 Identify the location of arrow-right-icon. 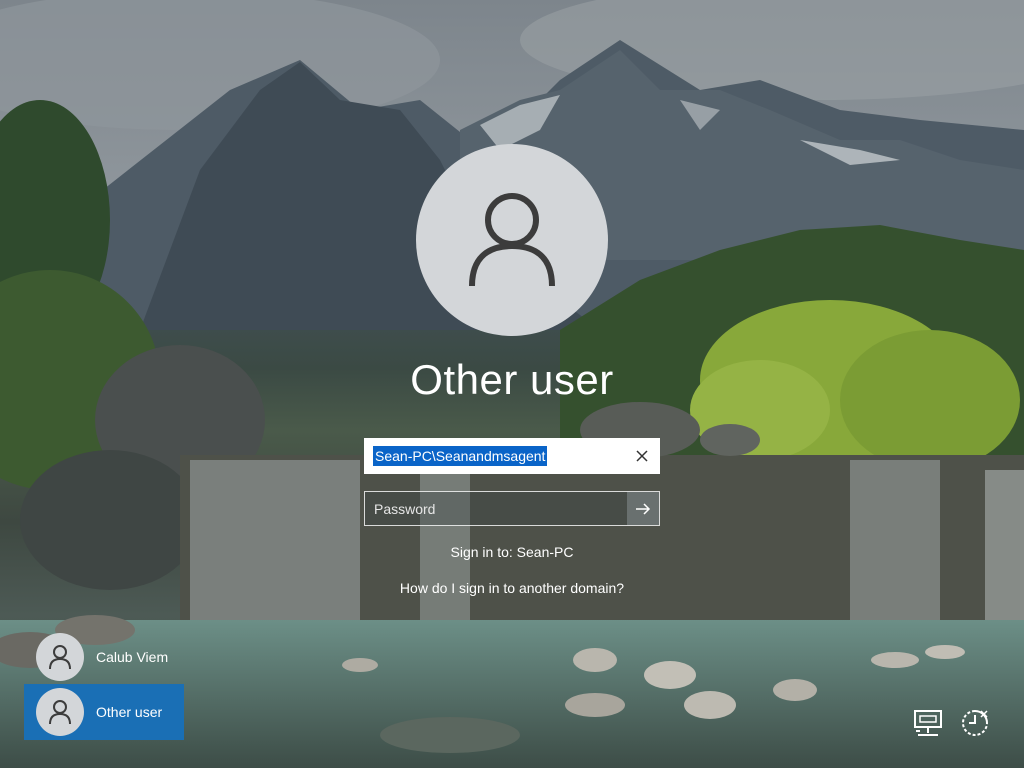
(643, 508).